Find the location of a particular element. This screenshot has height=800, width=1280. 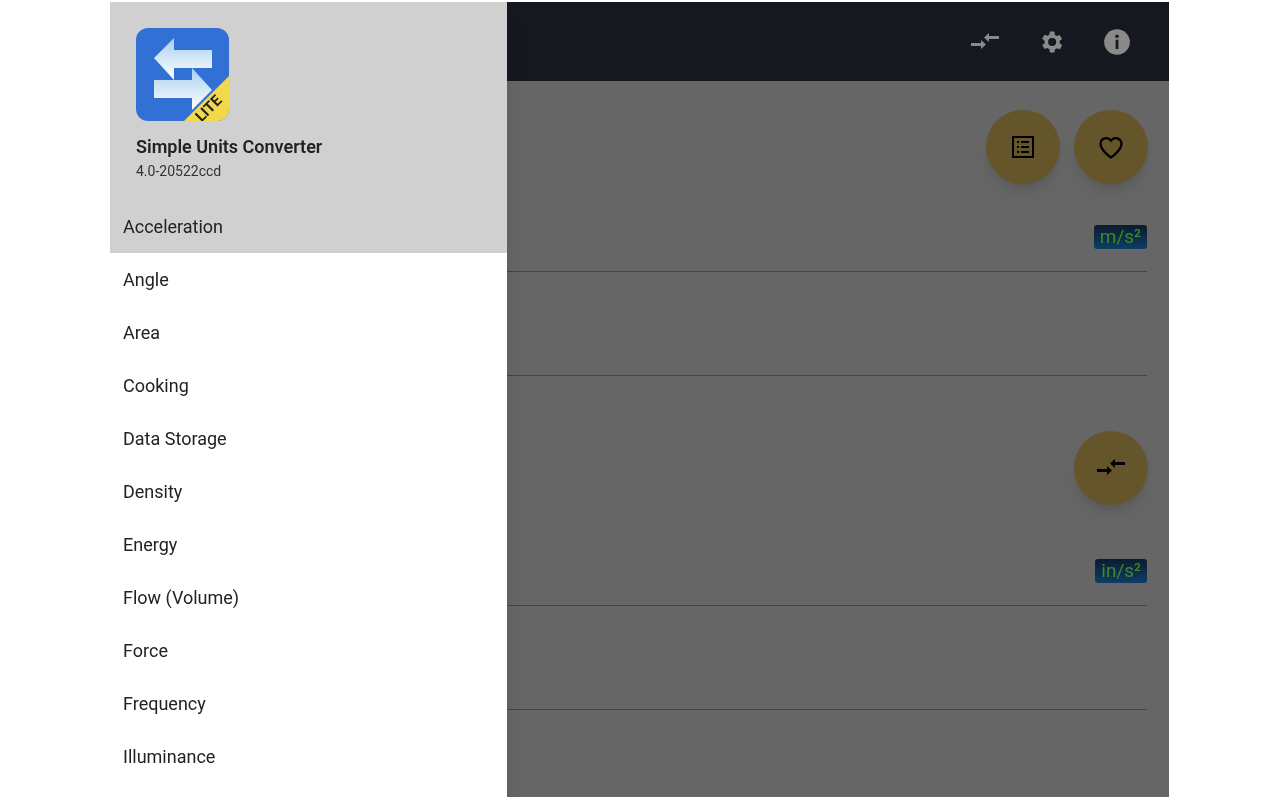

list-icon is located at coordinates (1023, 147).